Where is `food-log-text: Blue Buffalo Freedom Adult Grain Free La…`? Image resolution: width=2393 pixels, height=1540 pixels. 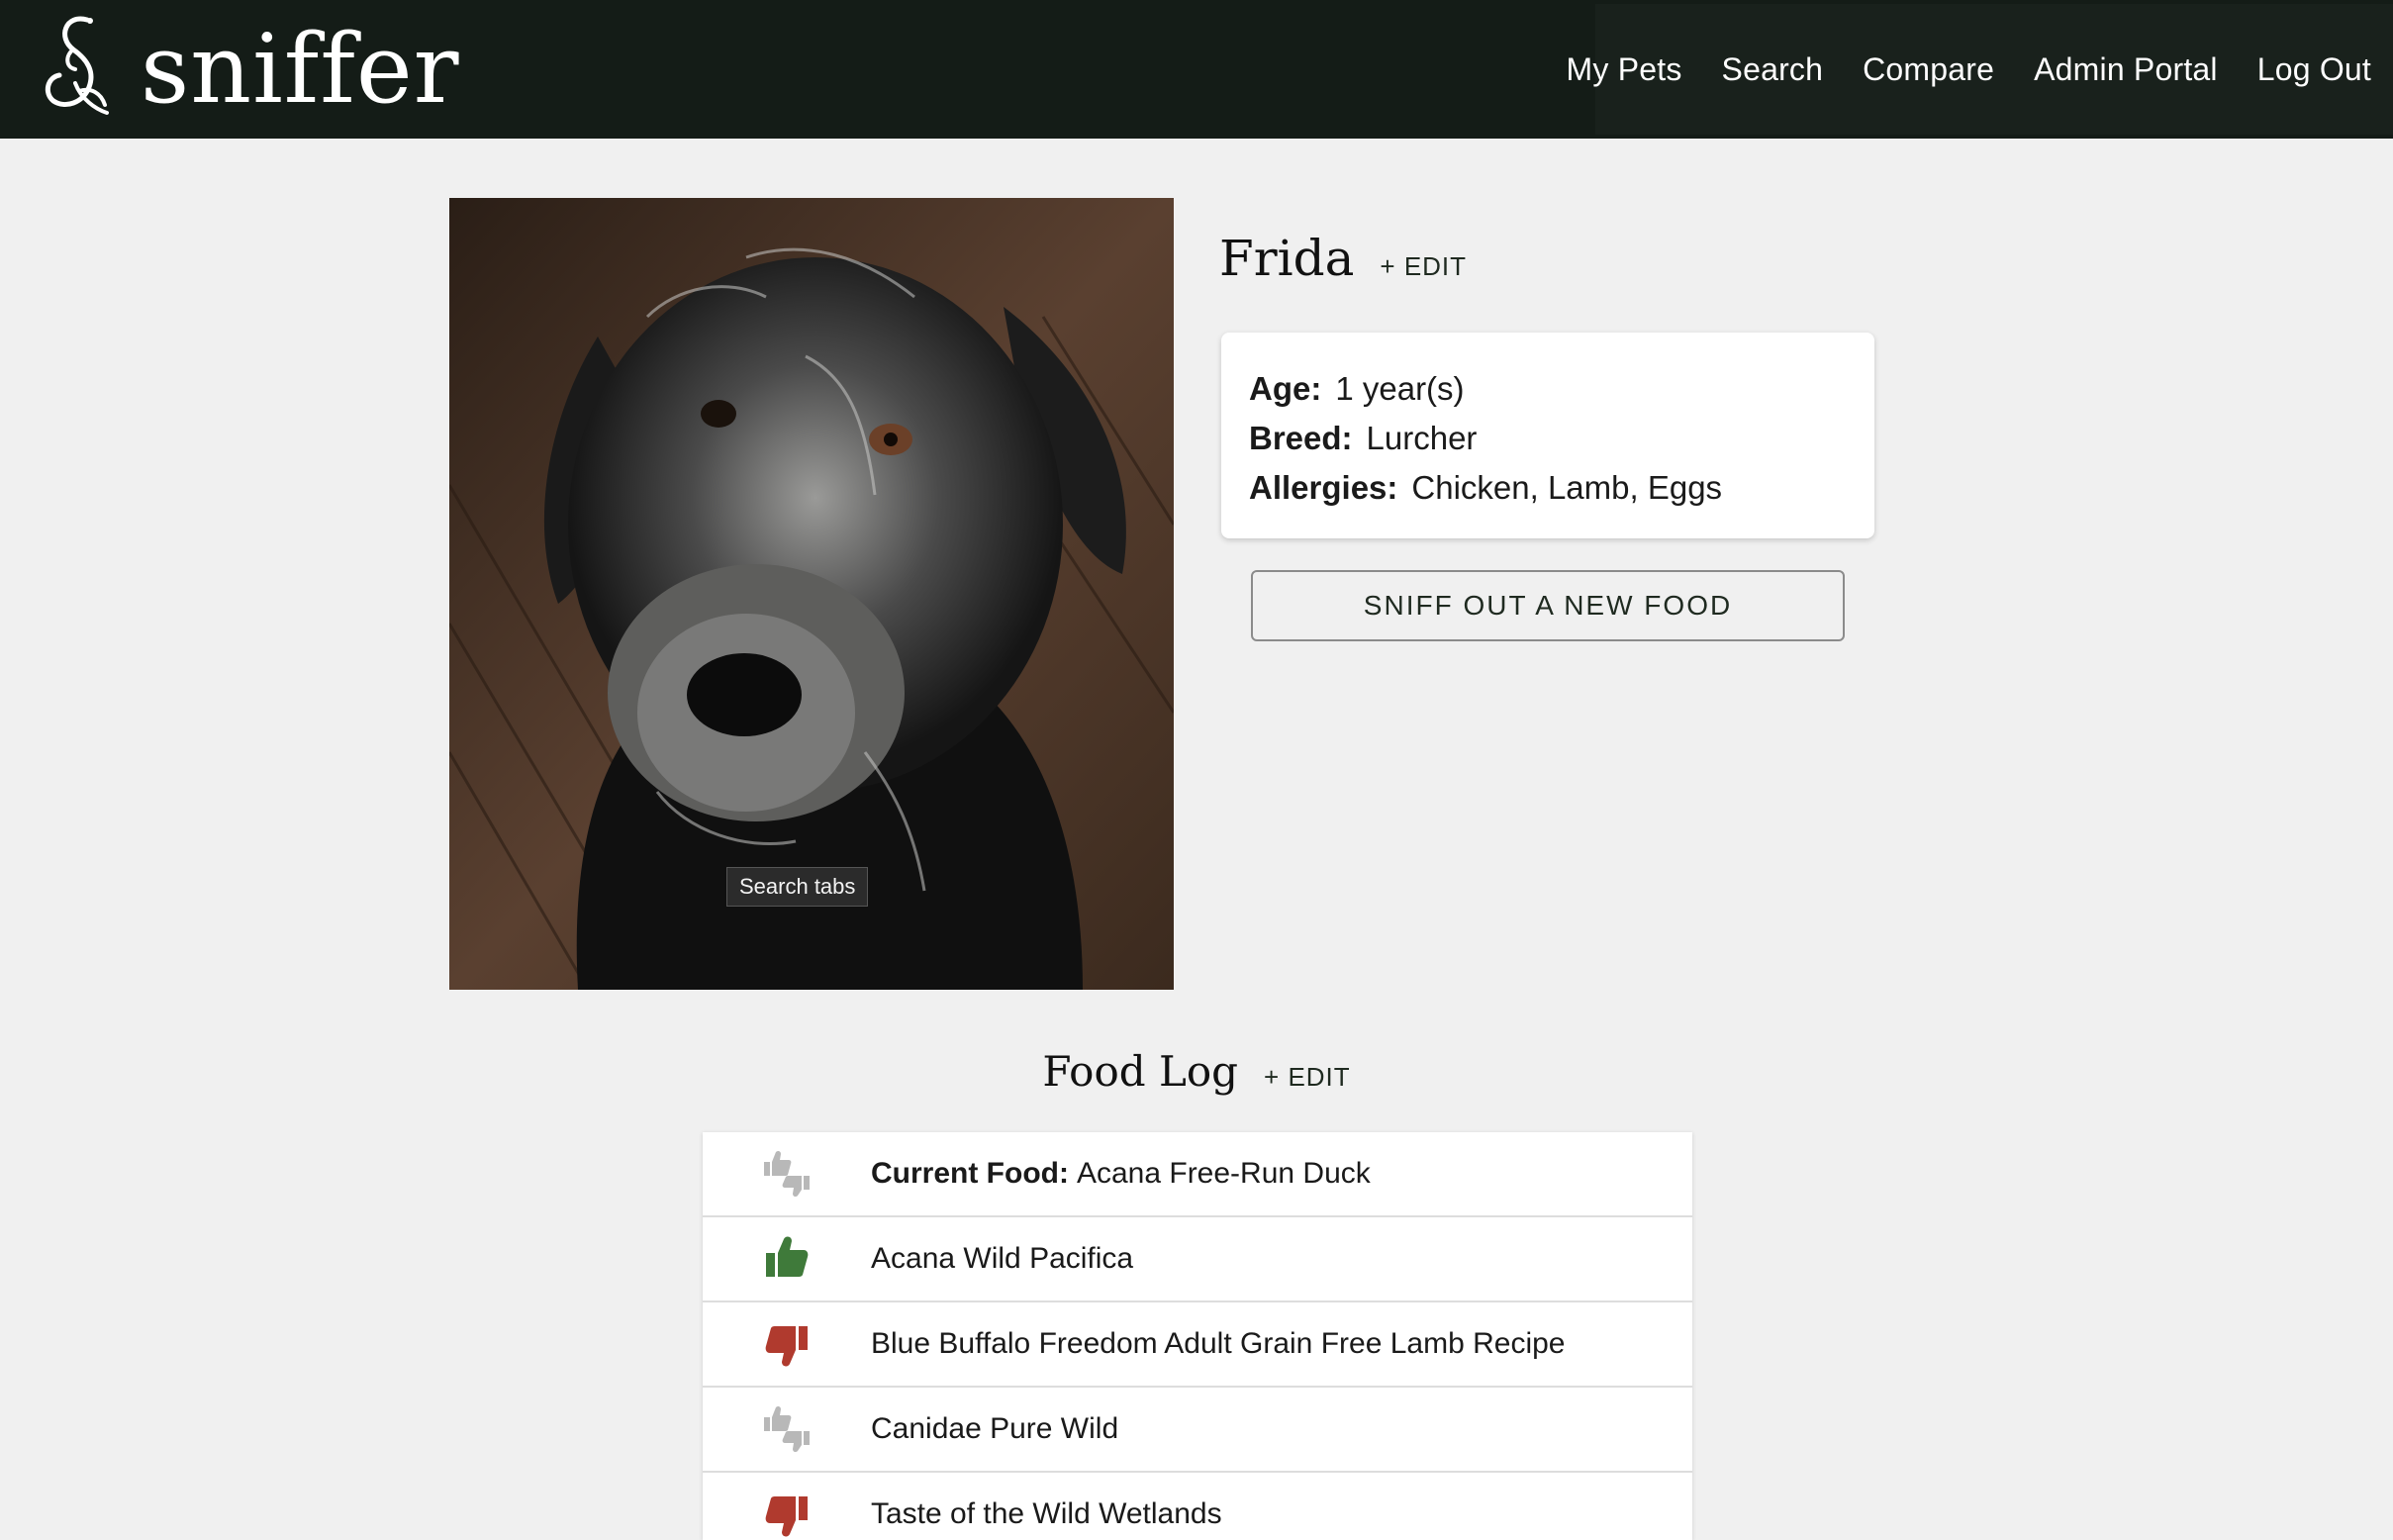 food-log-text: Blue Buffalo Freedom Adult Grain Free La… is located at coordinates (1218, 1344).